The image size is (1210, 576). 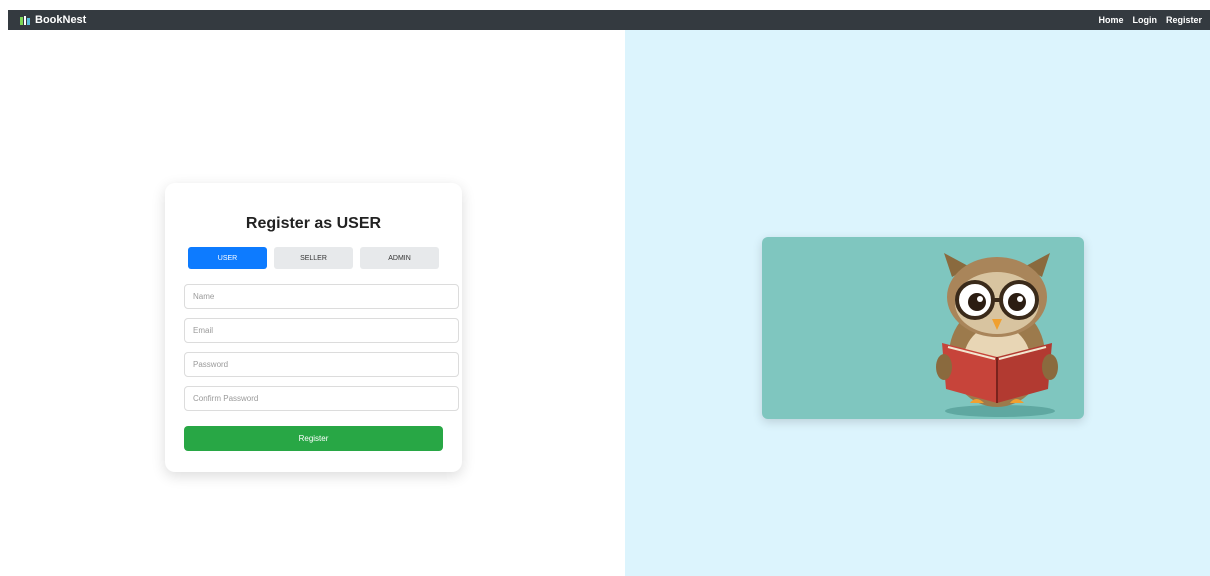 What do you see at coordinates (227, 258) in the screenshot?
I see `role-tab-user: USER` at bounding box center [227, 258].